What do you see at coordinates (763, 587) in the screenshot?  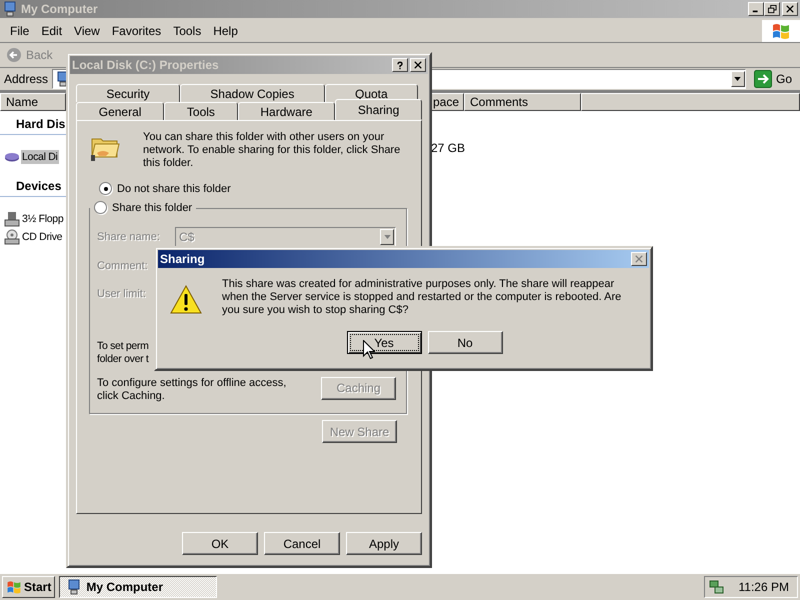 I see `clock: 11:26 PM` at bounding box center [763, 587].